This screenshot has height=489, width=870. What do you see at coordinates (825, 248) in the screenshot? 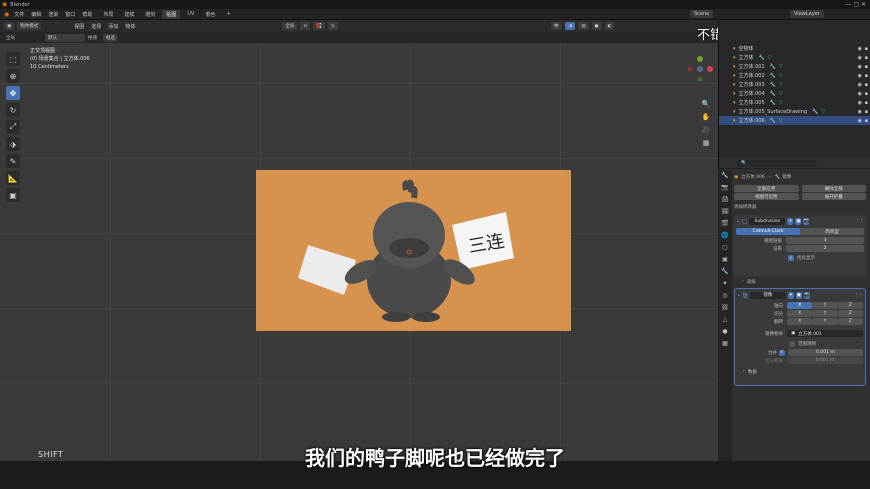
I see `render-levels-field: 2` at bounding box center [825, 248].